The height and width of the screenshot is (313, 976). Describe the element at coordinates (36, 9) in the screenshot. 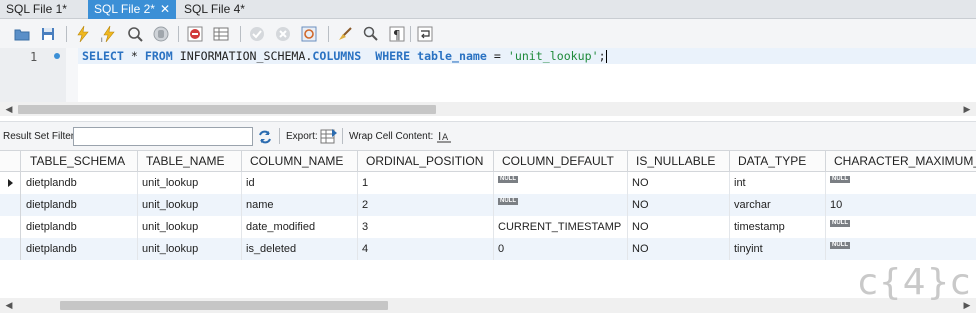

I see `tab-label: SQL File 1*` at that location.